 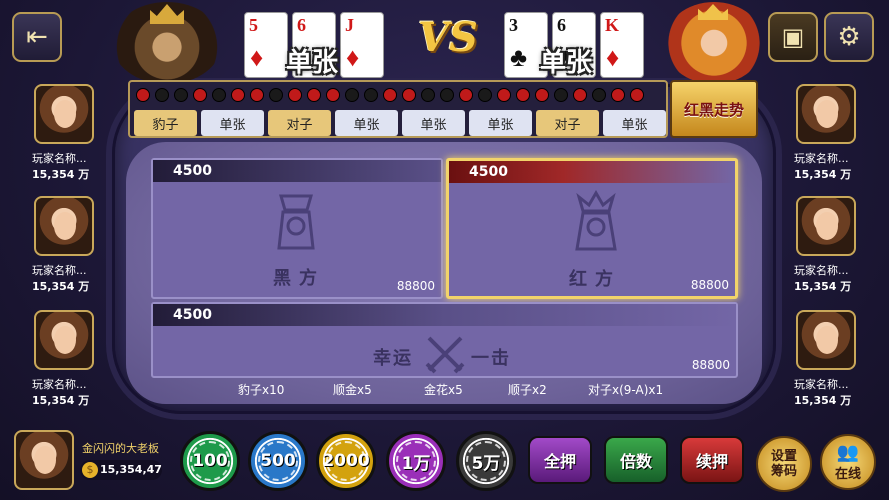 I want to click on trend-tags: 豹子 单张 对子 单张 单张 单张 对子 单张, so click(x=400, y=123).